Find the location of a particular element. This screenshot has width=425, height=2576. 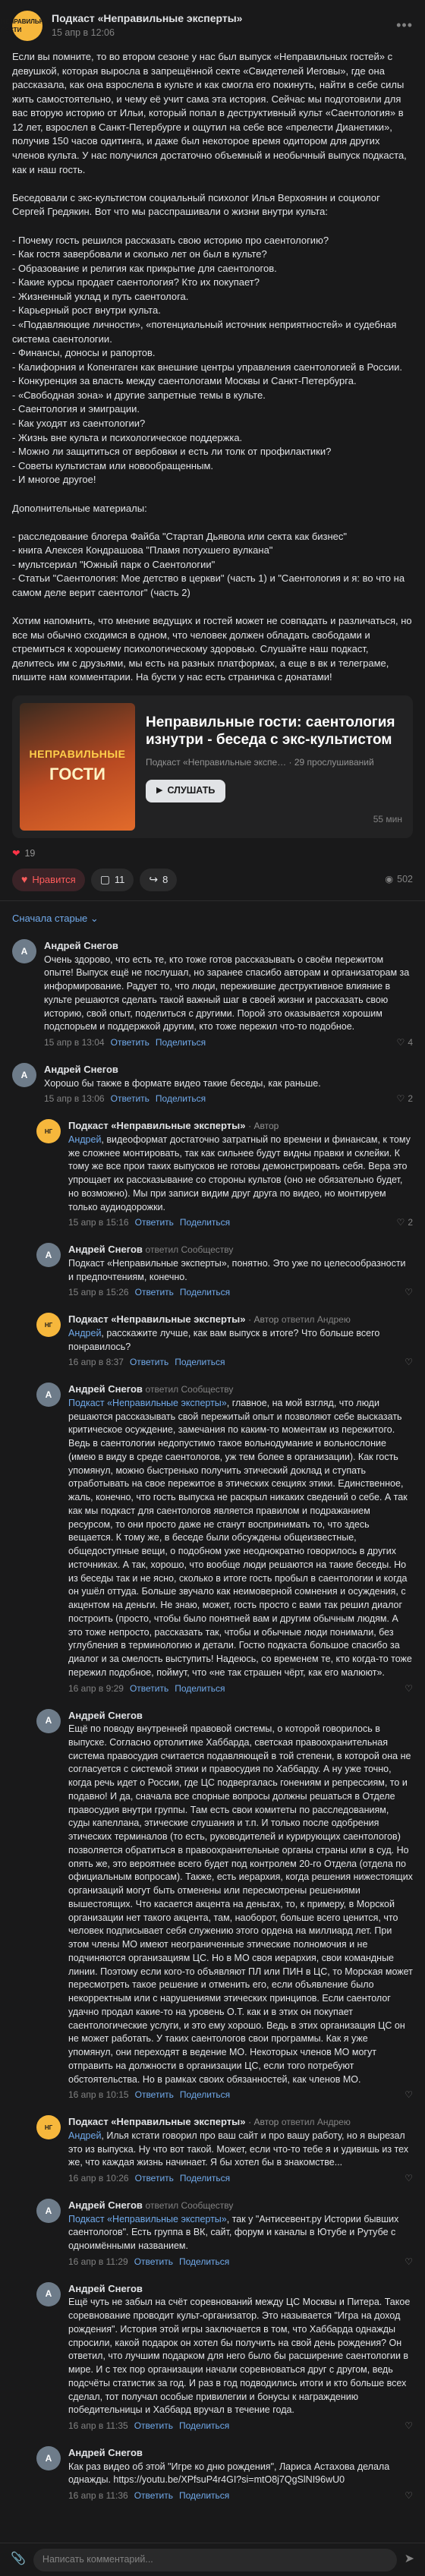

comment-date: 15 апр в 15:16 is located at coordinates (98, 1222).